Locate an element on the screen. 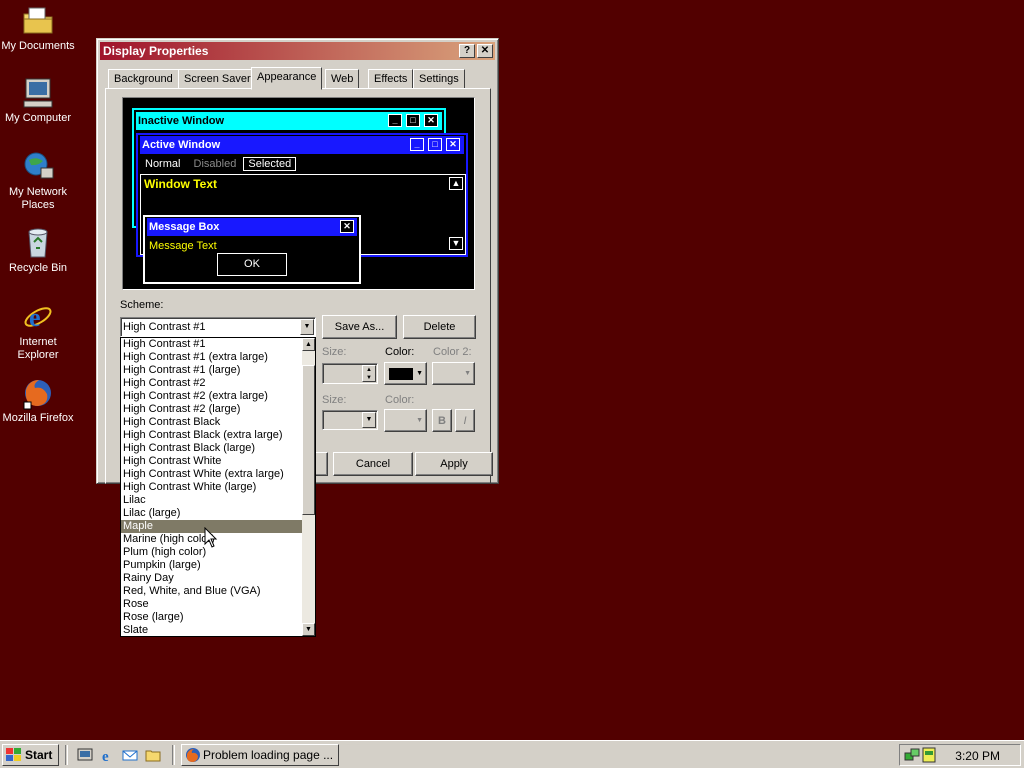  item-size-spinner: ▲ ▼ is located at coordinates (350, 373).